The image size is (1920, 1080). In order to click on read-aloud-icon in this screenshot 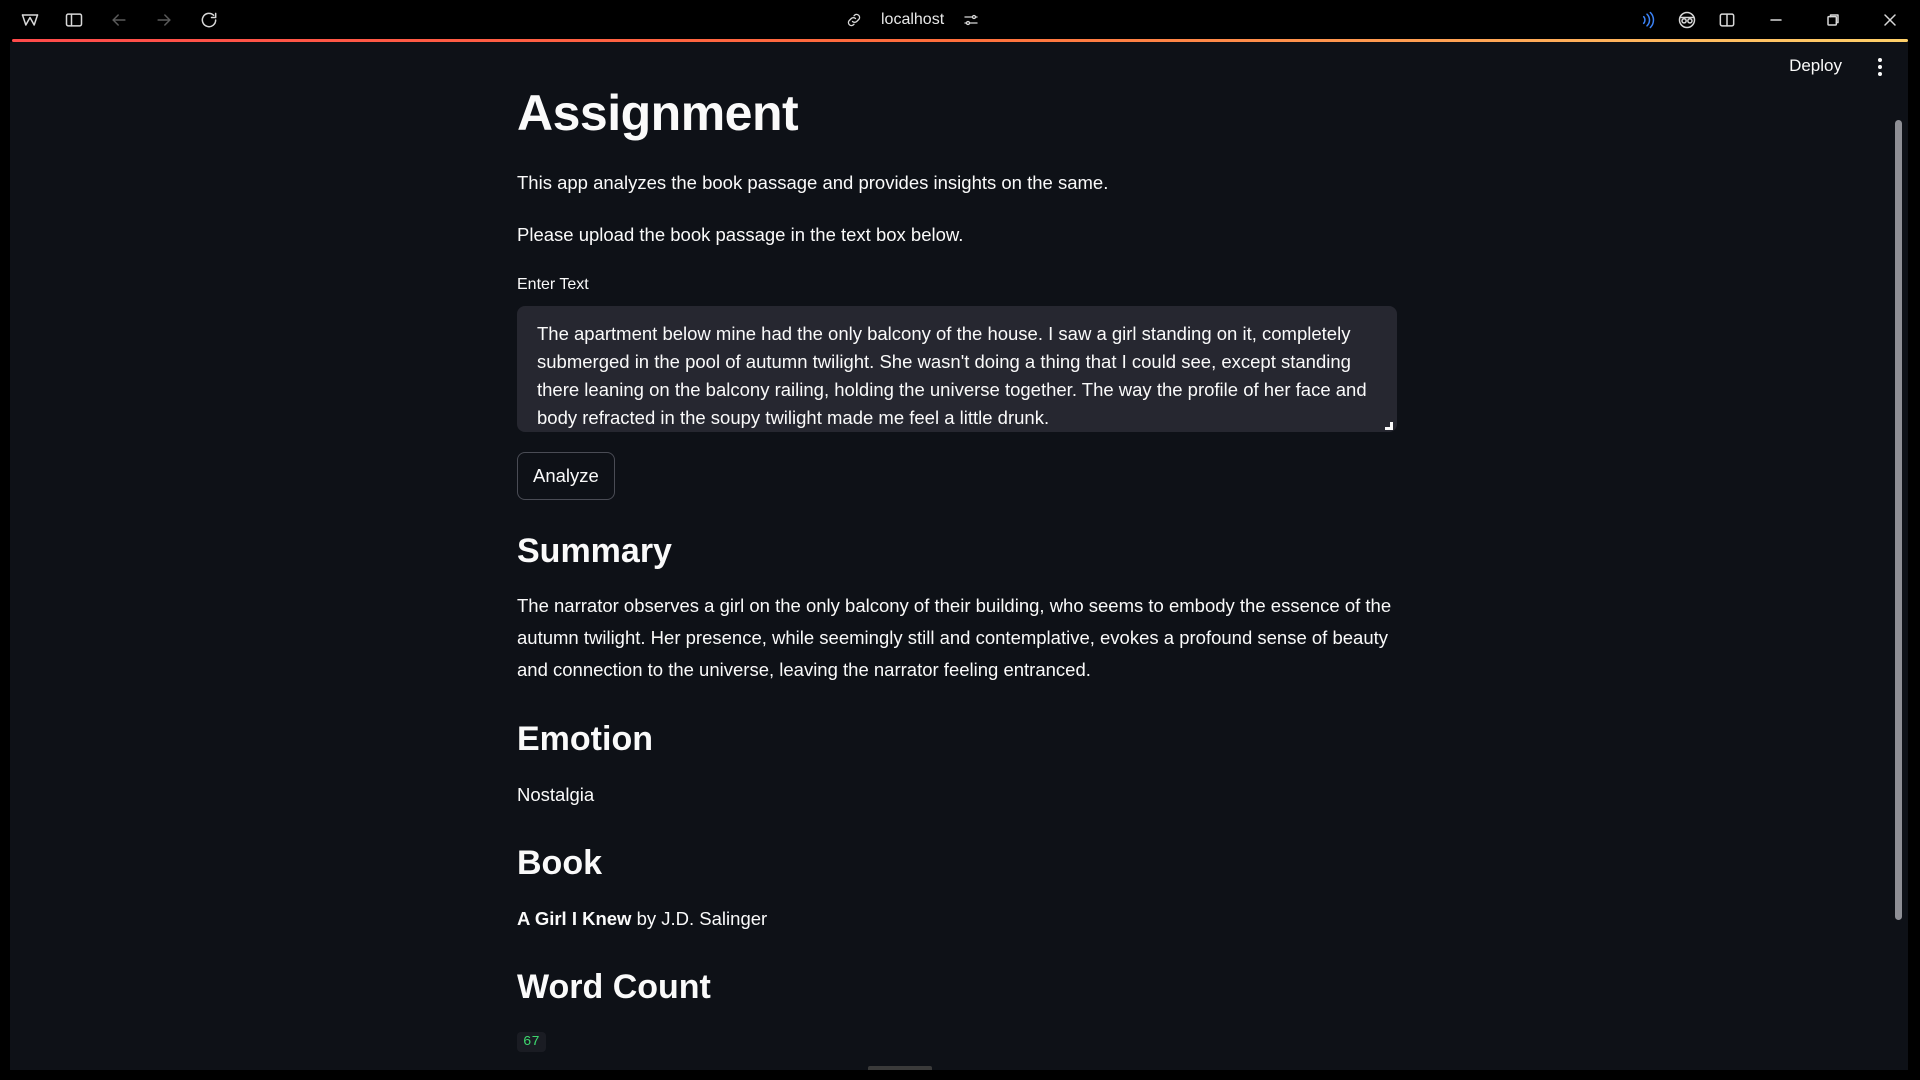, I will do `click(1647, 20)`.